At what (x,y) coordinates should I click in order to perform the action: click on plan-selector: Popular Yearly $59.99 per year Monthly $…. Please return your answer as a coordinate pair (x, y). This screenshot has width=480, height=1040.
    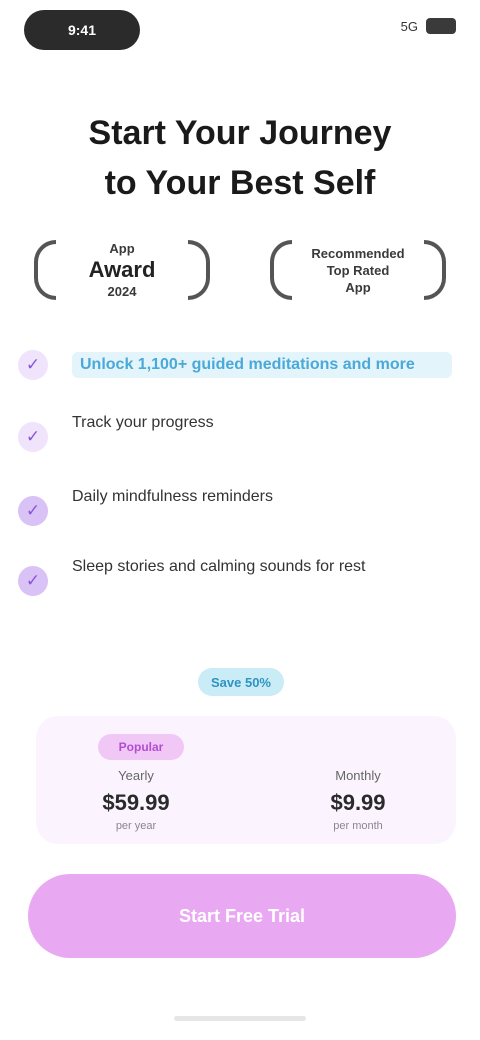
    Looking at the image, I should click on (246, 780).